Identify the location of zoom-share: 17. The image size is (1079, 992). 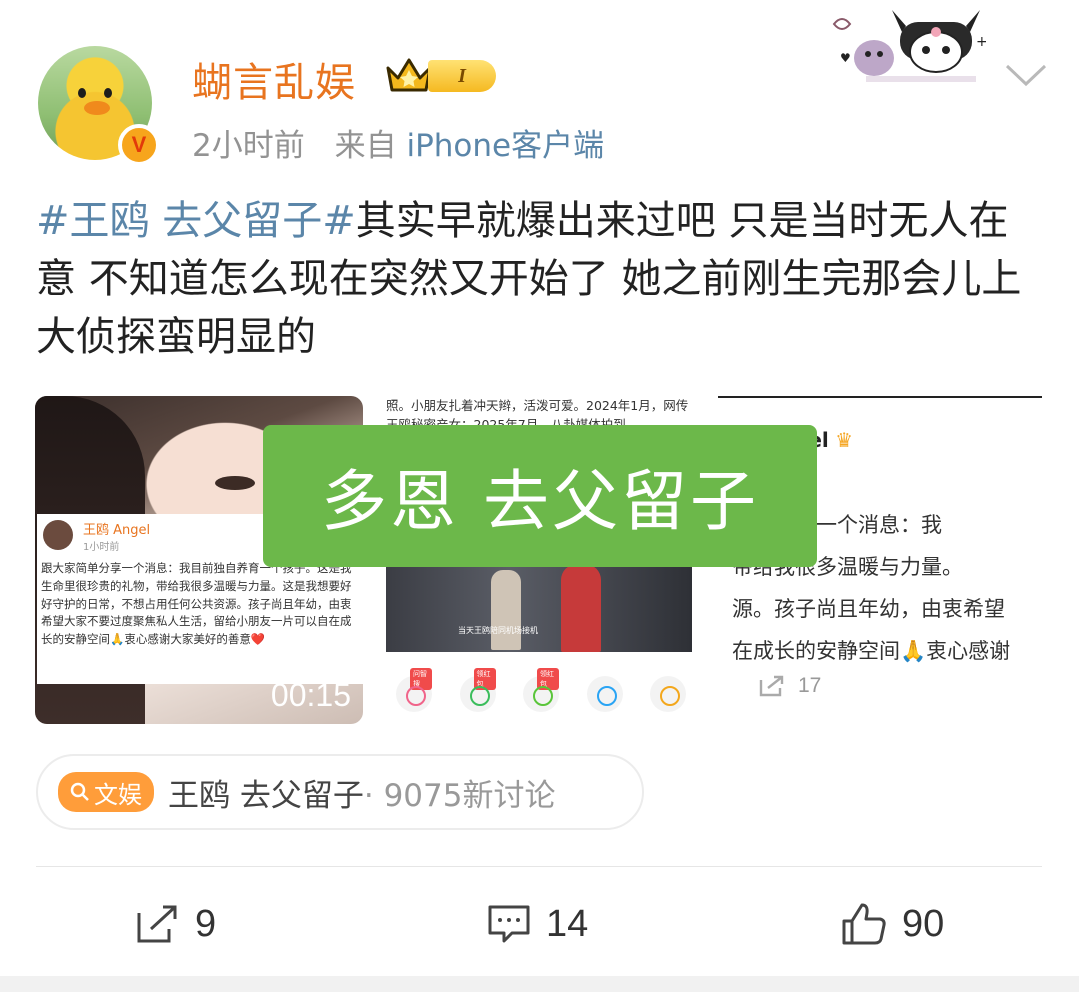
(789, 686).